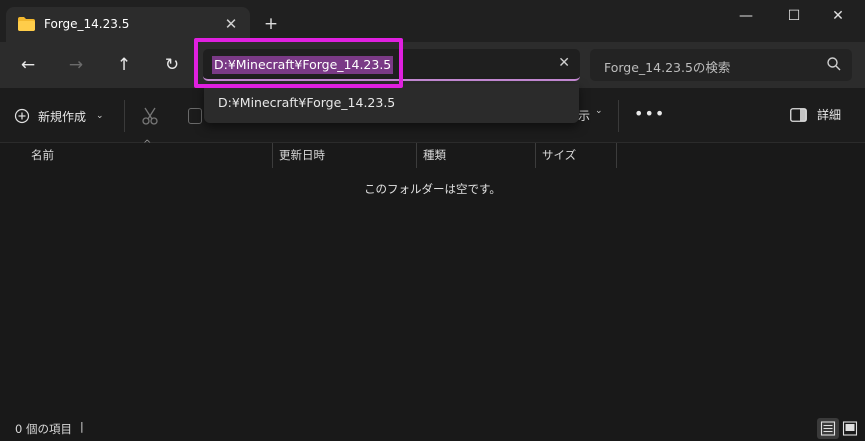 The image size is (865, 441). What do you see at coordinates (26, 24) in the screenshot?
I see `folder-icon` at bounding box center [26, 24].